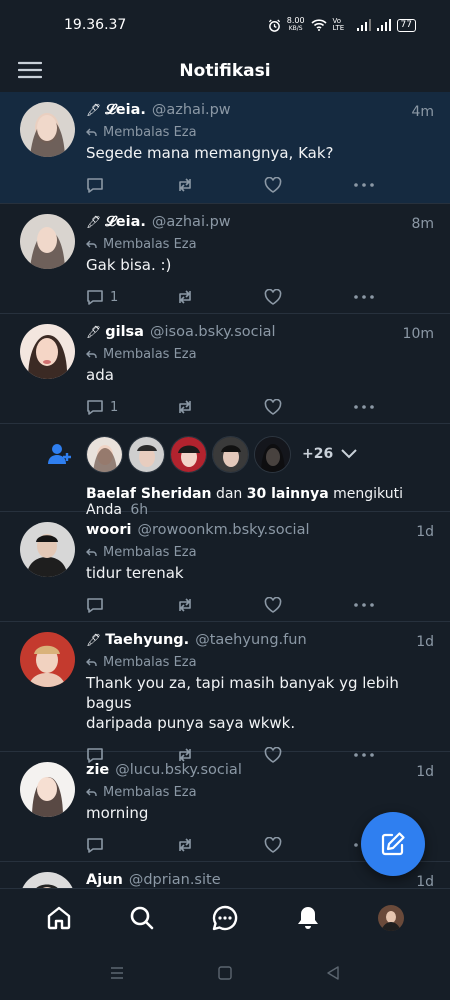  What do you see at coordinates (363, 25) in the screenshot?
I see `signal-icon` at bounding box center [363, 25].